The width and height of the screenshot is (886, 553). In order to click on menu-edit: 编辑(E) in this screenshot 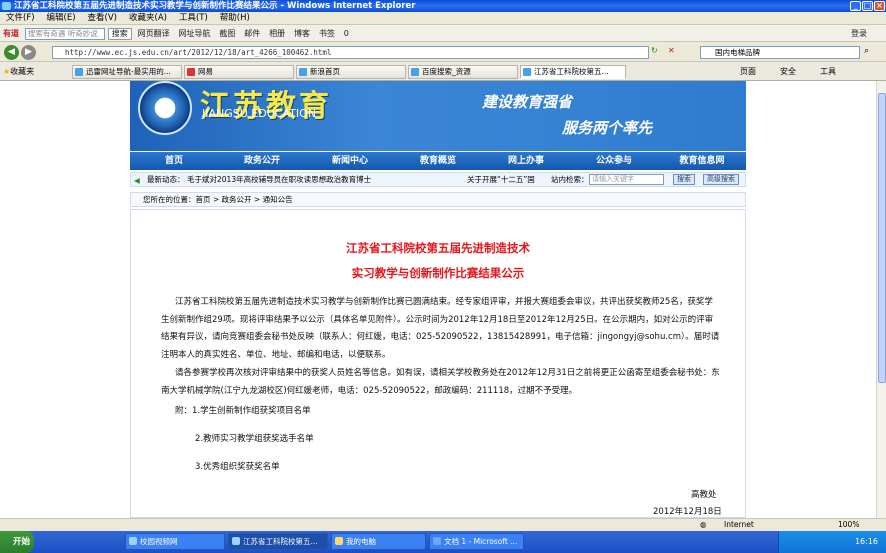, I will do `click(61, 18)`.